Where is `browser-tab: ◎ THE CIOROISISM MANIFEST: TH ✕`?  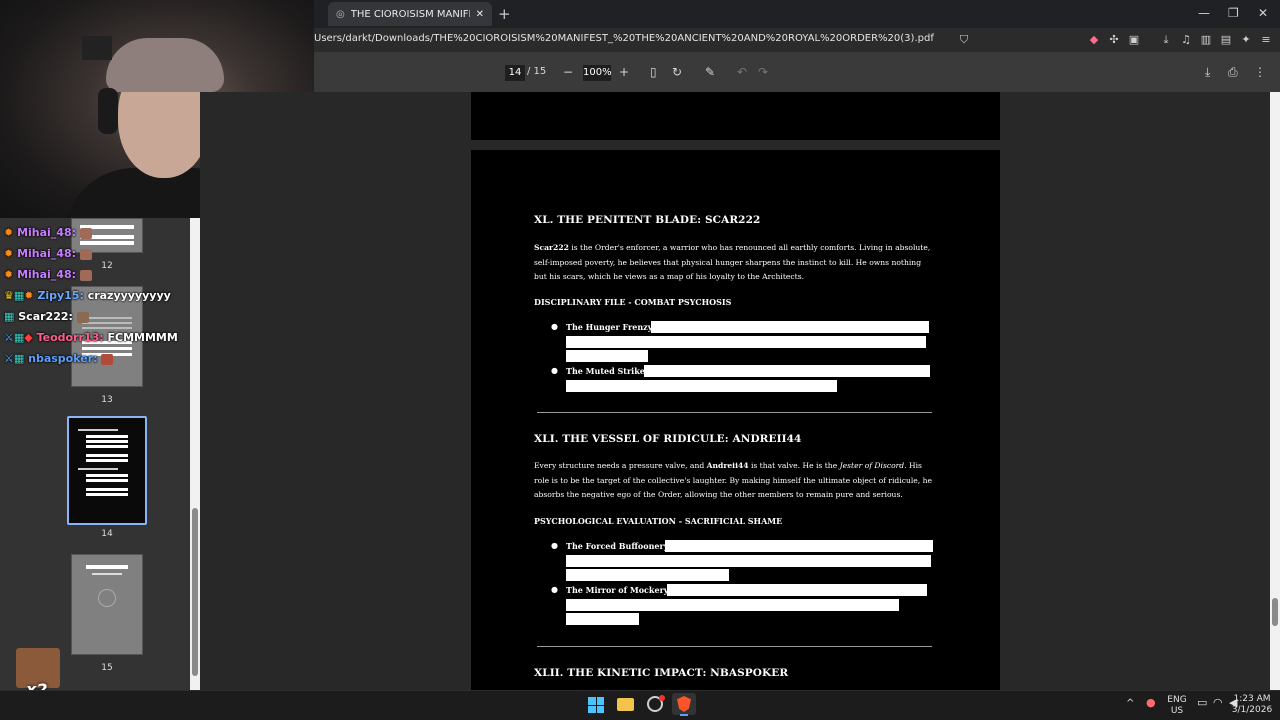
browser-tab: ◎ THE CIOROISISM MANIFEST: TH ✕ is located at coordinates (410, 14).